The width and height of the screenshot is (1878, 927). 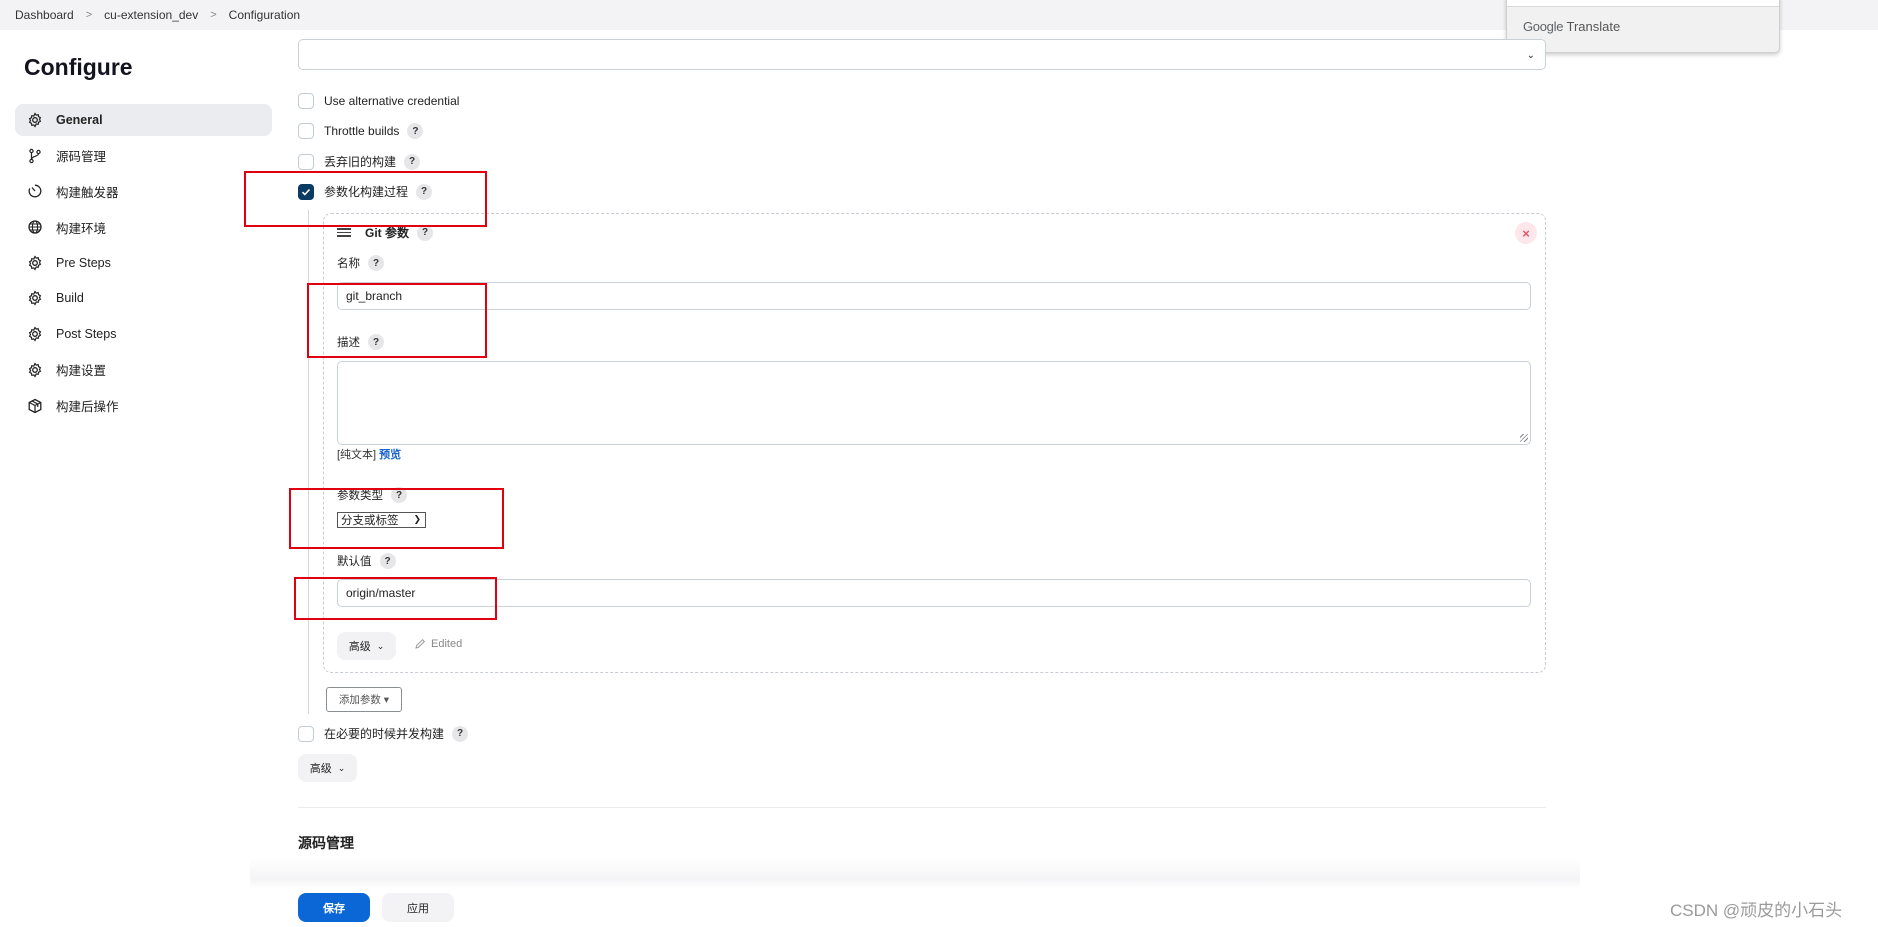 I want to click on general-advanced-button: 高级 ⌄, so click(x=327, y=768).